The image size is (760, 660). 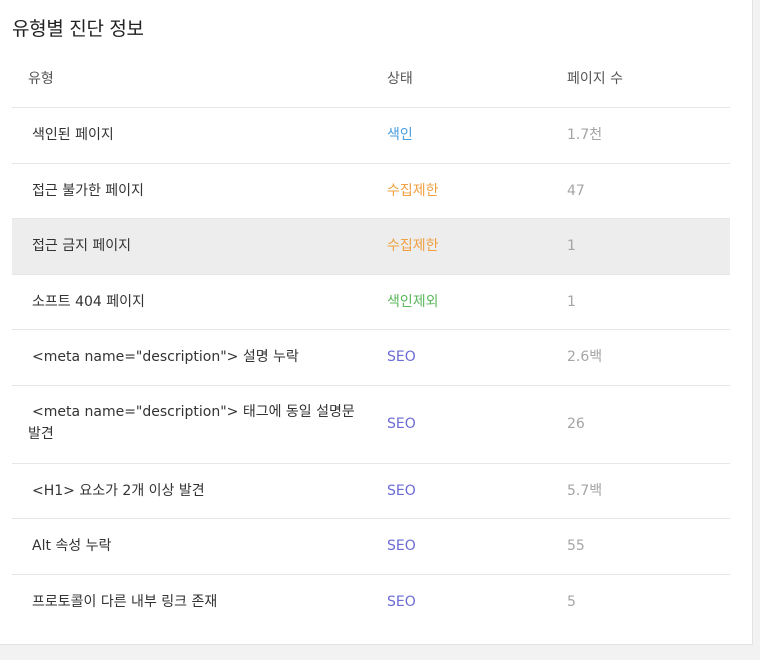 What do you see at coordinates (585, 490) in the screenshot?
I see `row-count: 5.7백` at bounding box center [585, 490].